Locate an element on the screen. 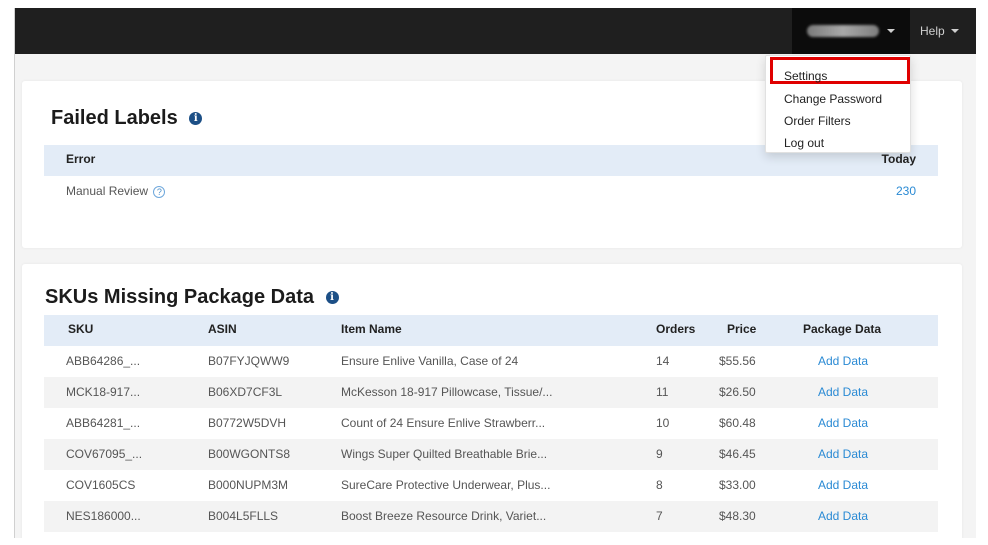  menu-item-order-filters: Order Filters is located at coordinates (817, 121).